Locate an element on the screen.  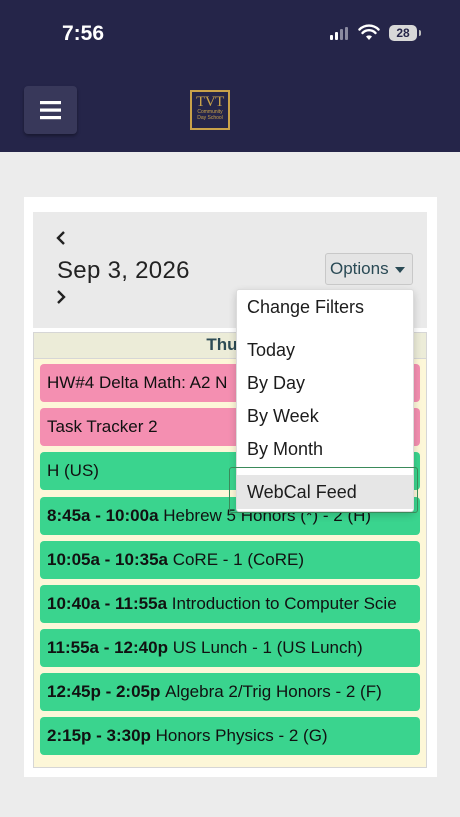
chevron-left-icon is located at coordinates (61, 238).